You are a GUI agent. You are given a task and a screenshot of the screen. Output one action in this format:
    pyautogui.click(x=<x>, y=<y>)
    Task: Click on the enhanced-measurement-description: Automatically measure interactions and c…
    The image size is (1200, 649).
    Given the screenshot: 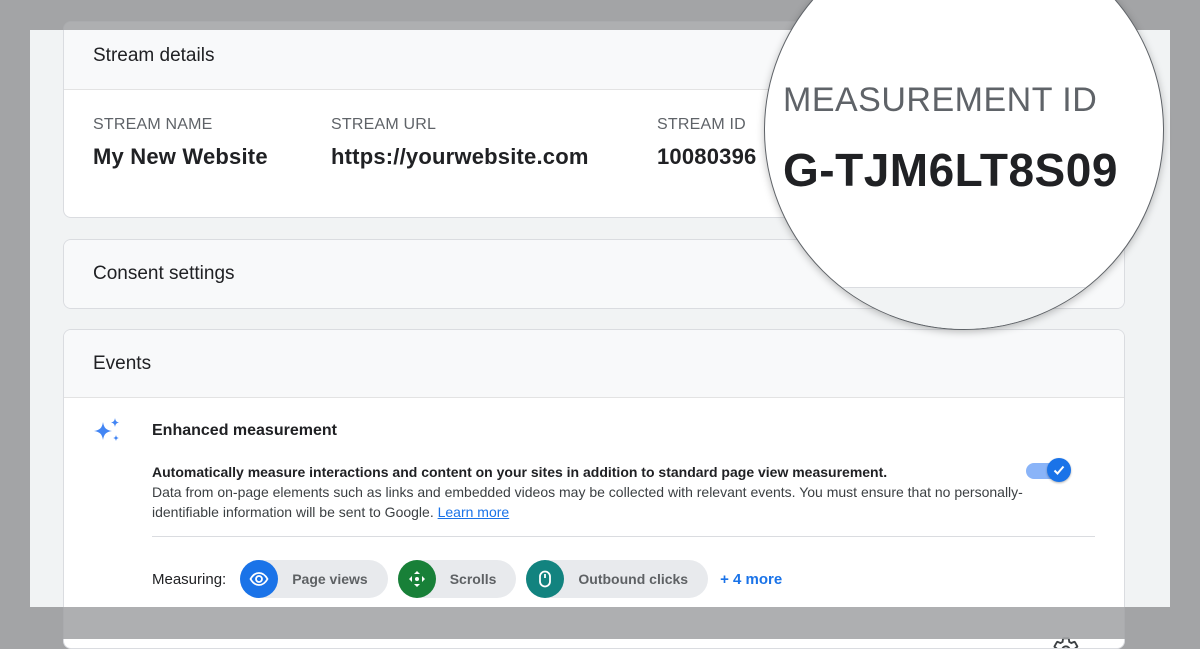 What is the action you would take?
    pyautogui.click(x=592, y=492)
    